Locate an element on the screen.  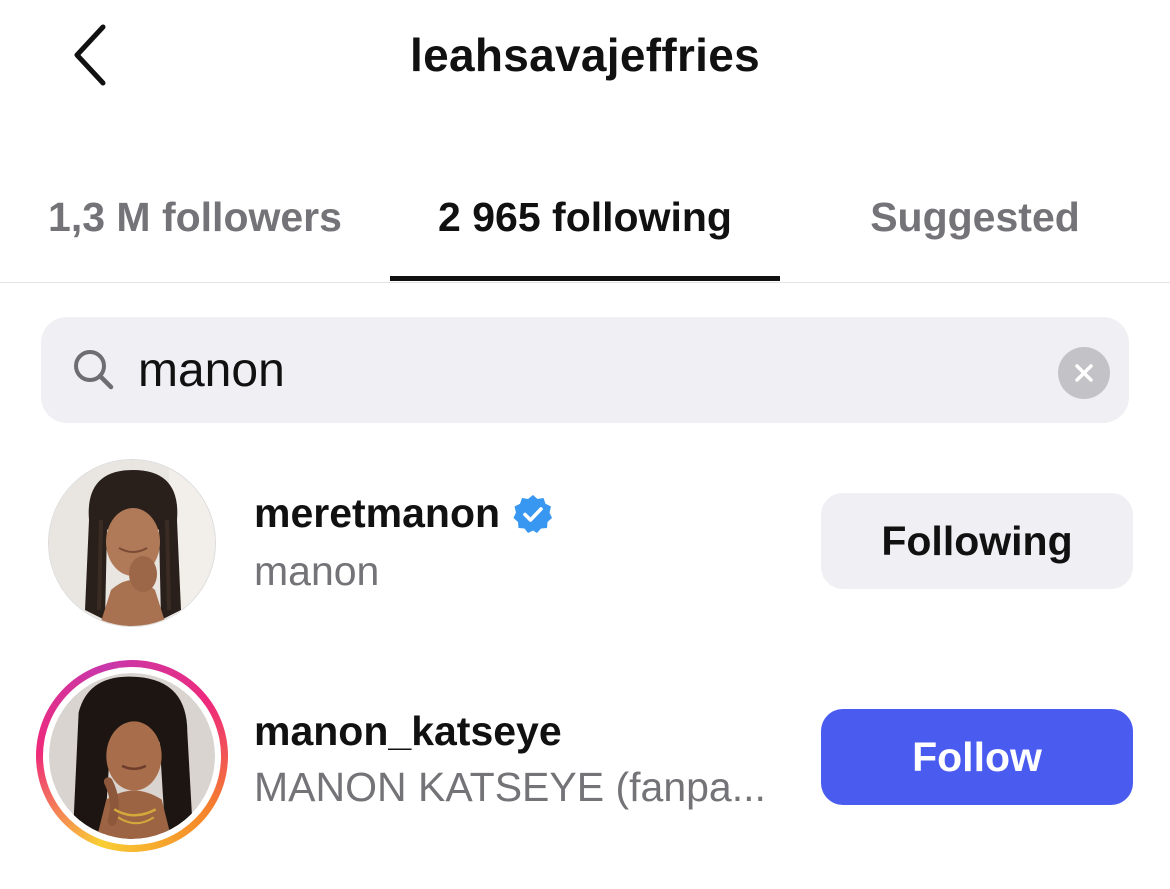
top-bar: leahsavajeffries is located at coordinates (585, 60).